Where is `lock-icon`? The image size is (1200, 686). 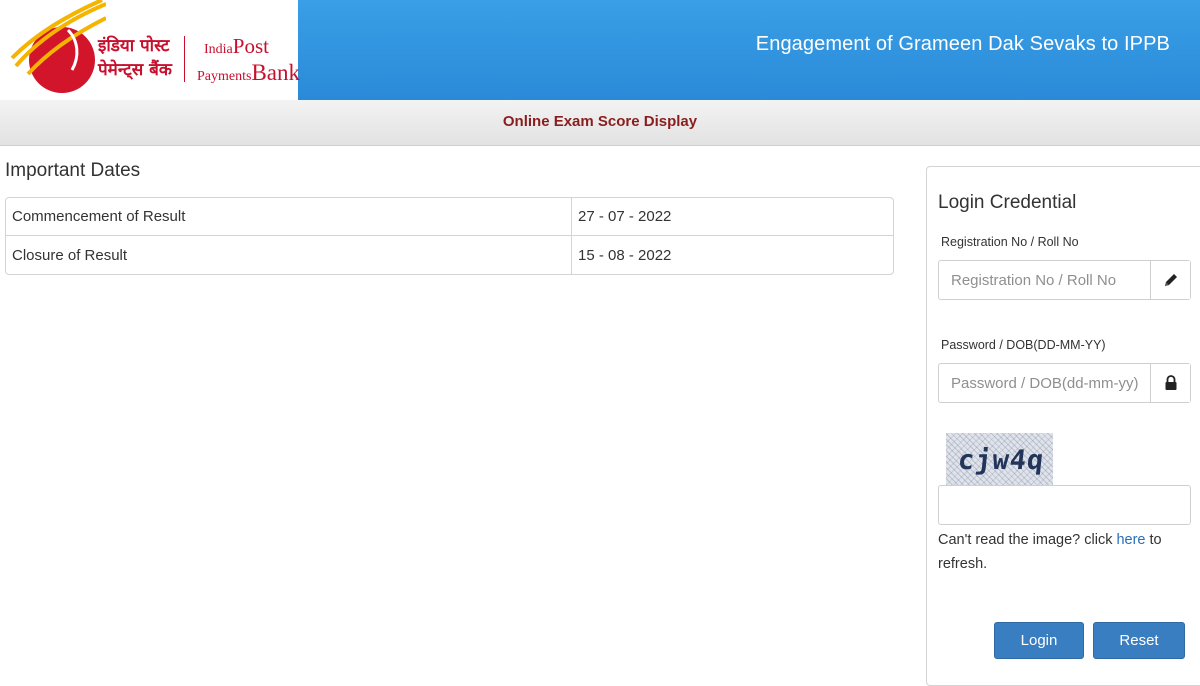 lock-icon is located at coordinates (1170, 383).